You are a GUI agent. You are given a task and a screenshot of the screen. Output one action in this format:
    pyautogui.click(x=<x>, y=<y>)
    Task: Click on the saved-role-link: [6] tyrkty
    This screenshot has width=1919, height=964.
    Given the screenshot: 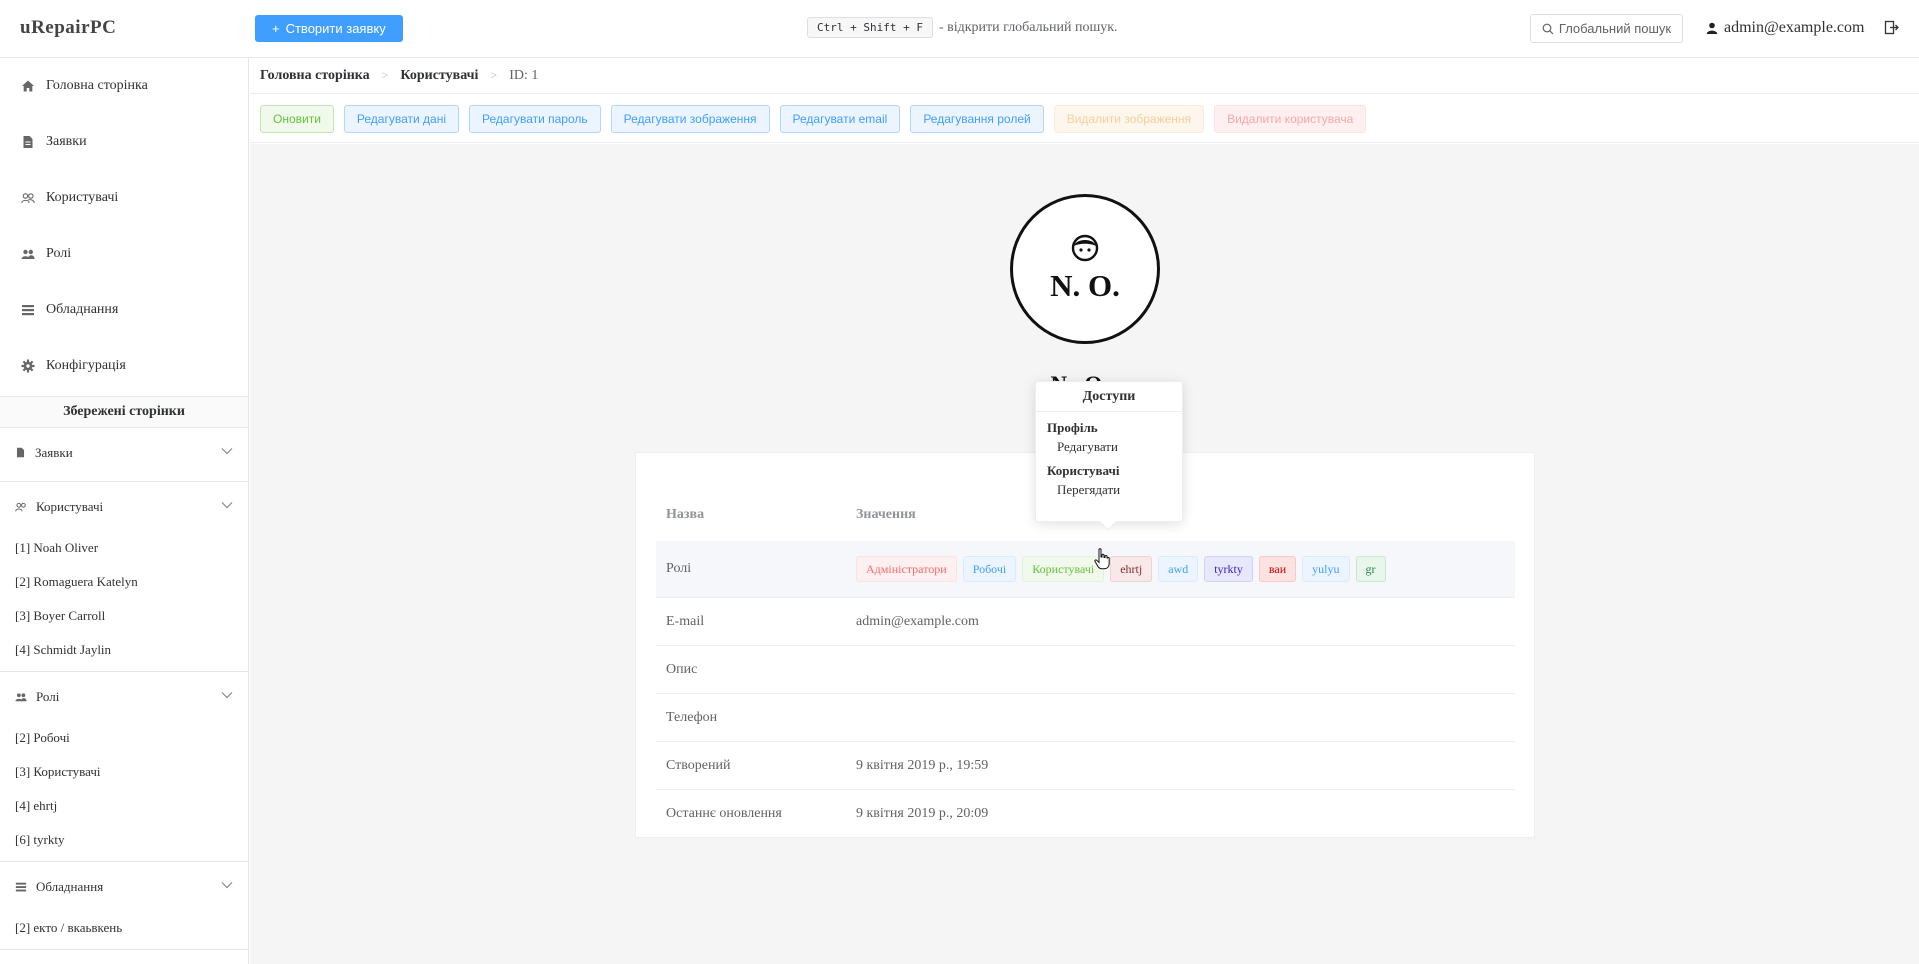 What is the action you would take?
    pyautogui.click(x=124, y=840)
    